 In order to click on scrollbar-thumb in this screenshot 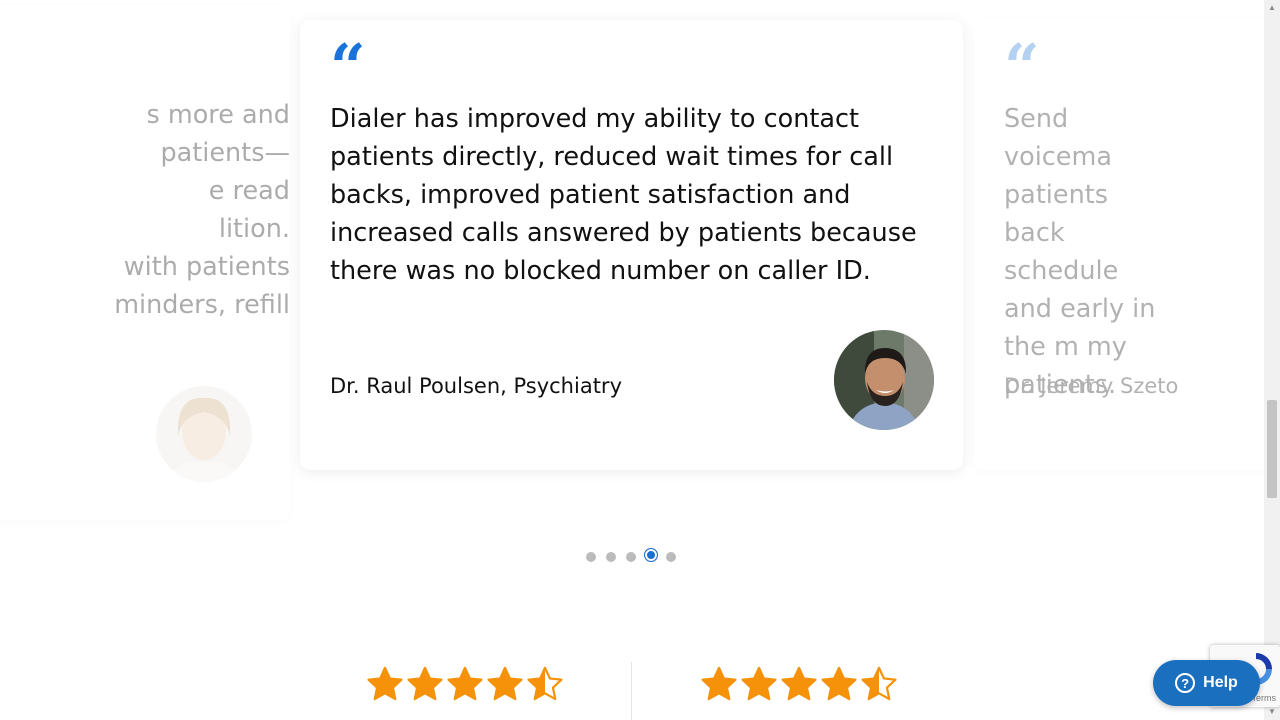, I will do `click(1272, 449)`.